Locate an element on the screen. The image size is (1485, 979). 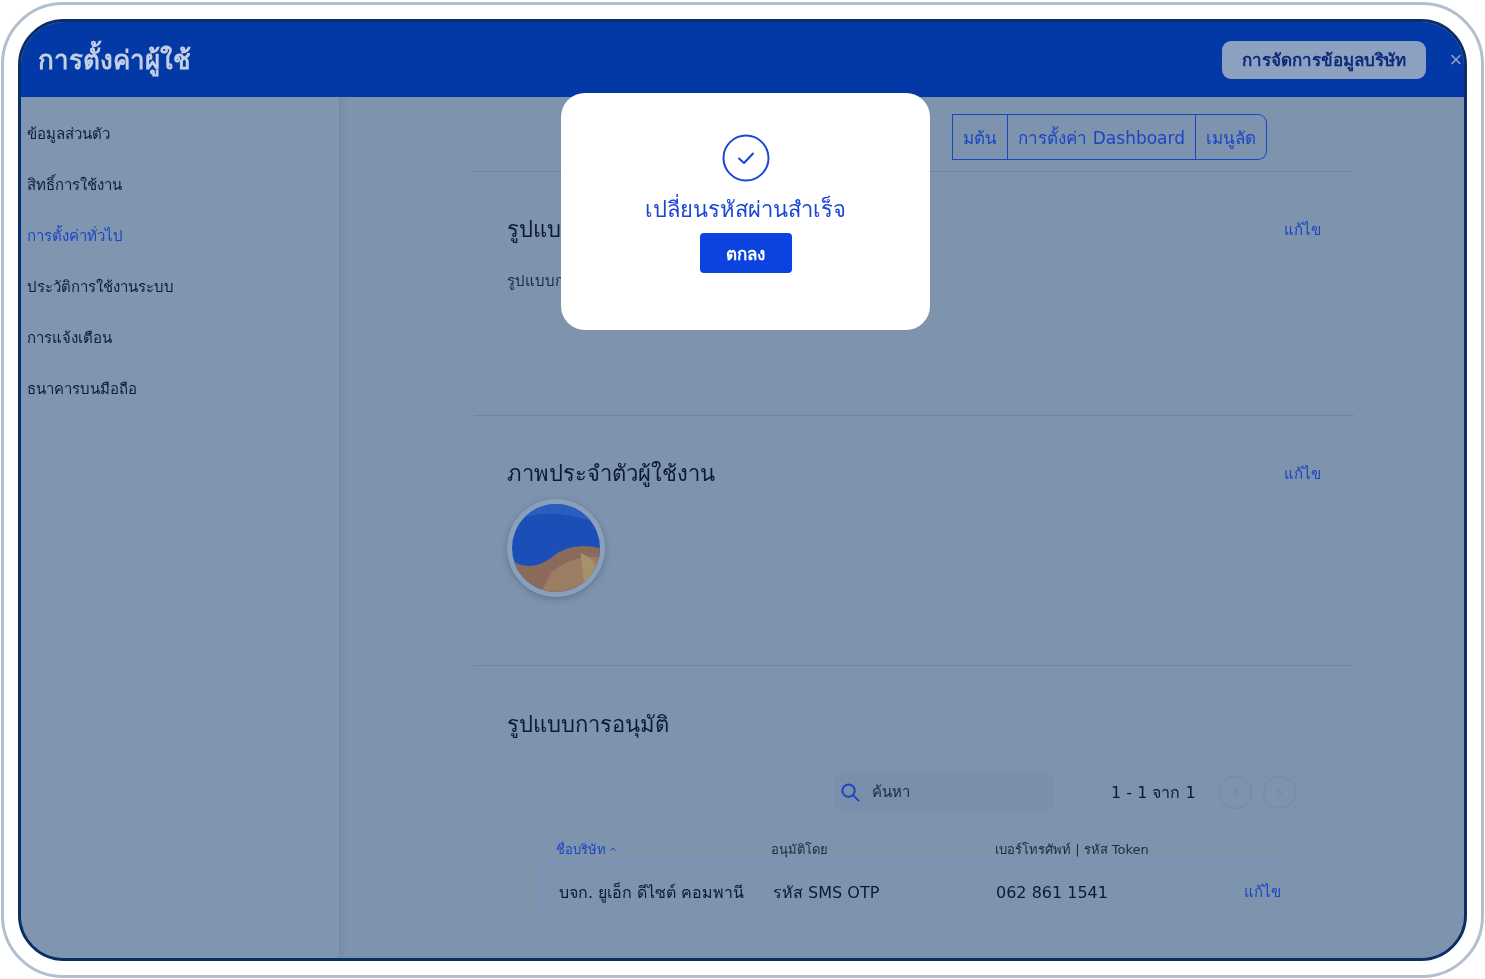
section-title: รูปแบ is located at coordinates (534, 230).